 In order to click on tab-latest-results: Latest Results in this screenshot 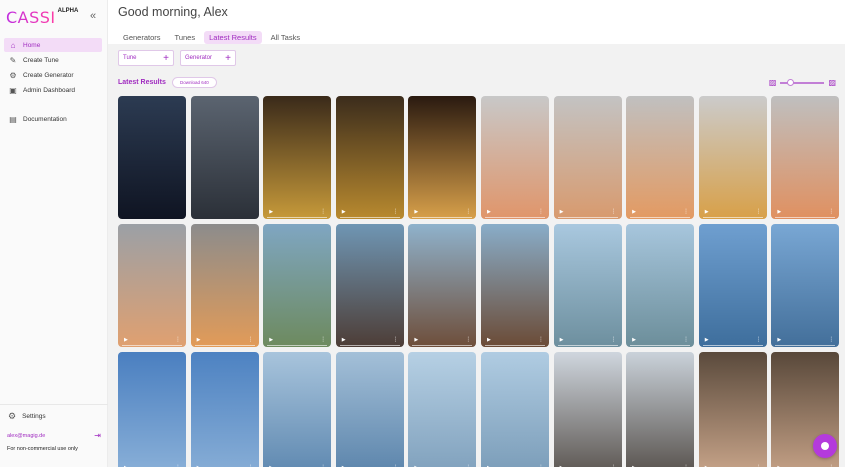, I will do `click(233, 37)`.